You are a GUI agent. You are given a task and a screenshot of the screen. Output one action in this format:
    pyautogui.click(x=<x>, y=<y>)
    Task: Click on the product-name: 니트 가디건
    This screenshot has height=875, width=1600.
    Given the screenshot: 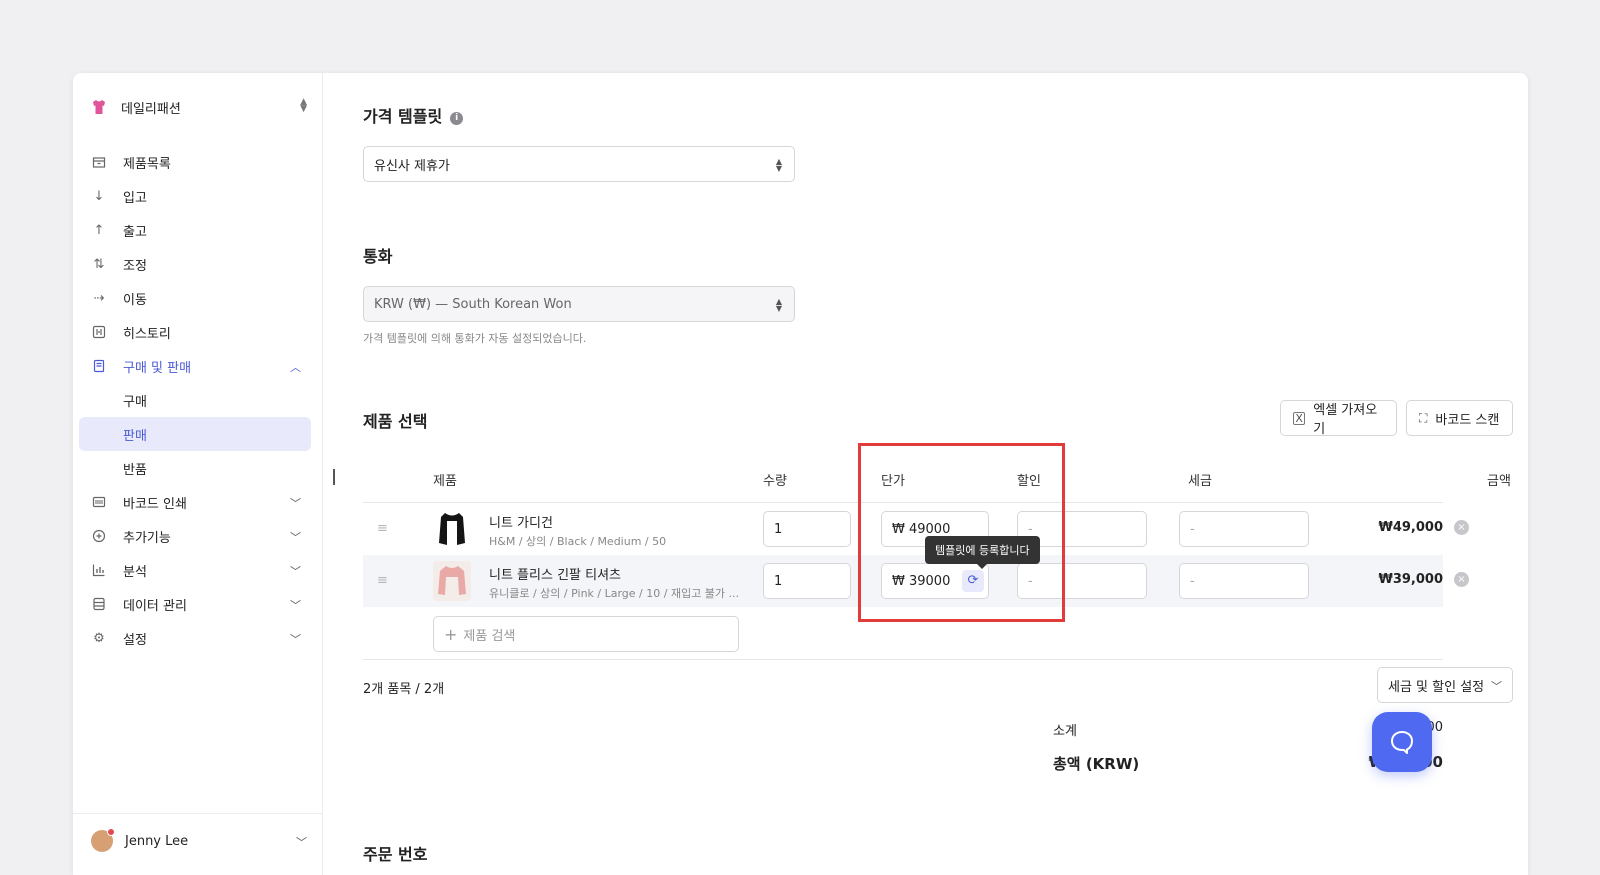 What is the action you would take?
    pyautogui.click(x=521, y=523)
    